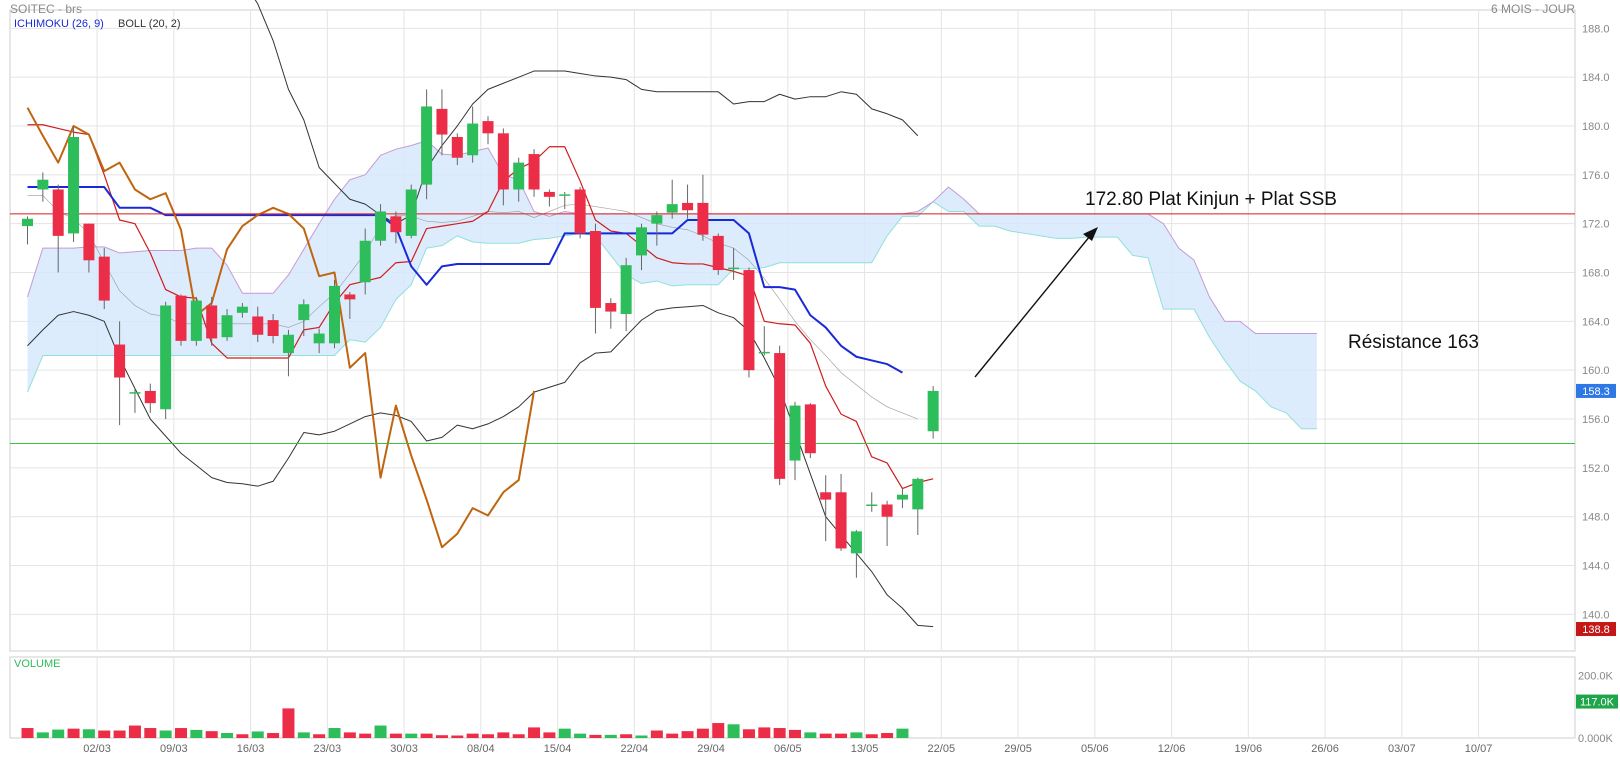 The width and height of the screenshot is (1620, 763). Describe the element at coordinates (1479, 749) in the screenshot. I see `date-tick-label: 10/07` at that location.